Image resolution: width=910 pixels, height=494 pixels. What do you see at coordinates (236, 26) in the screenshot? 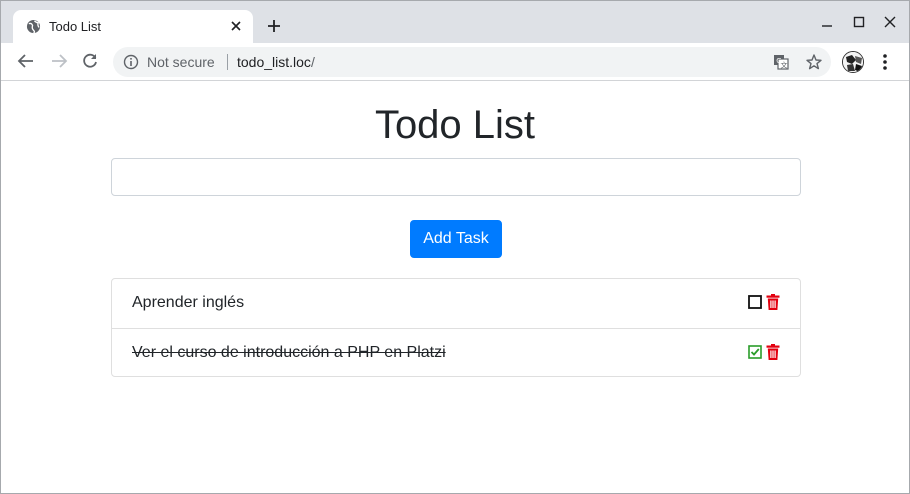
I see `close-icon` at bounding box center [236, 26].